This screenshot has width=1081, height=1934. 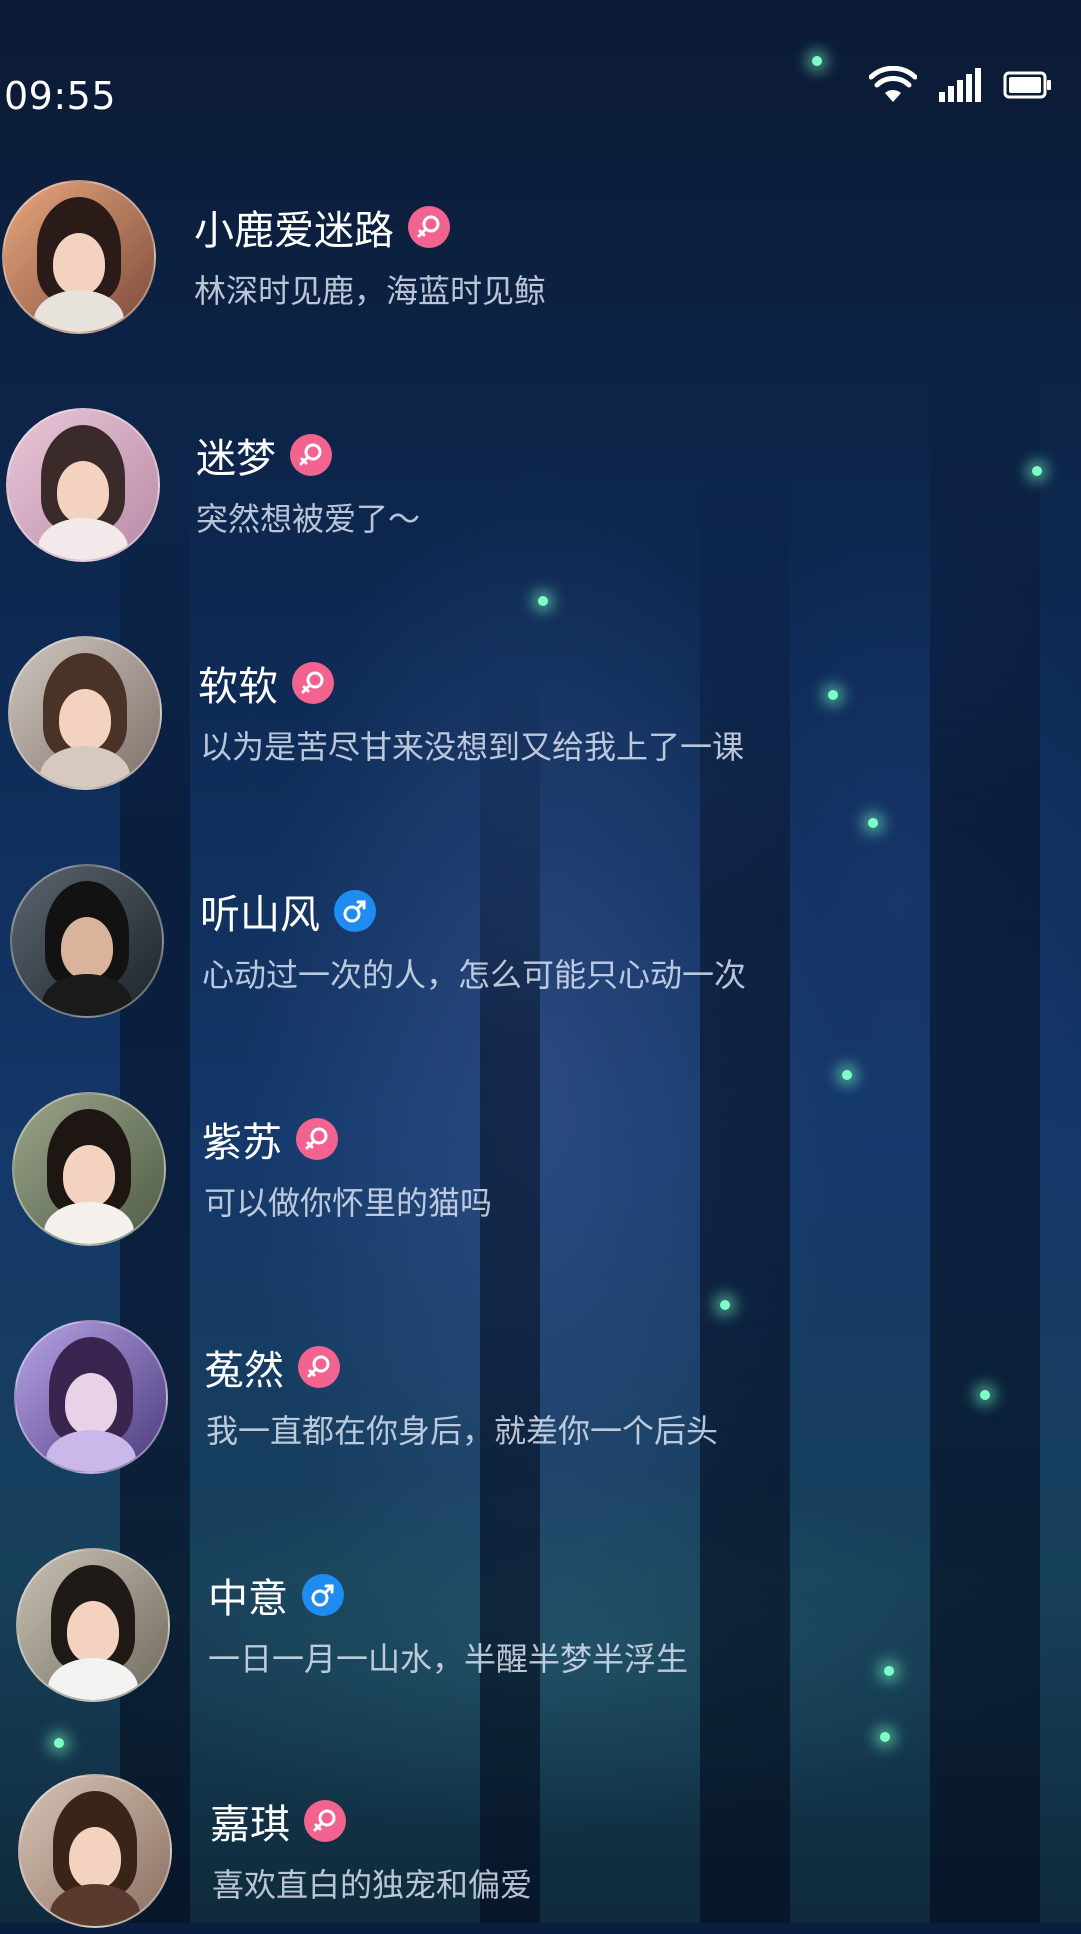 I want to click on battery-icon, so click(x=1028, y=87).